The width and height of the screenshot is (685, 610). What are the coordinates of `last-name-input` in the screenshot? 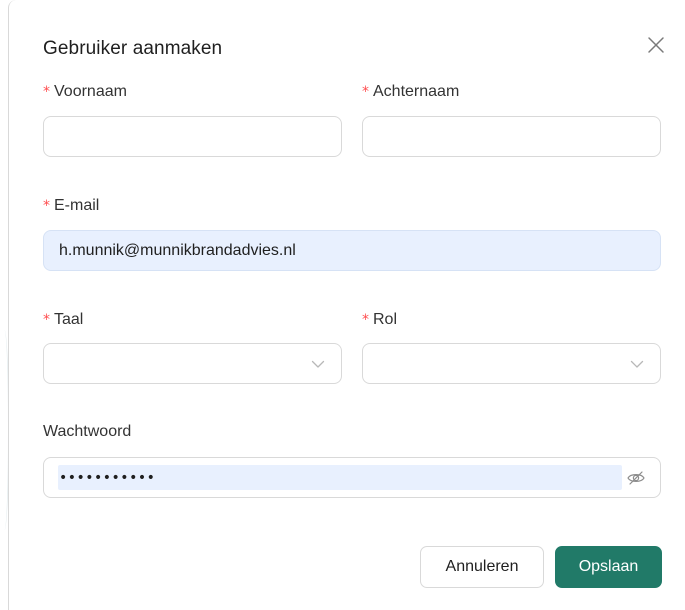 It's located at (511, 136).